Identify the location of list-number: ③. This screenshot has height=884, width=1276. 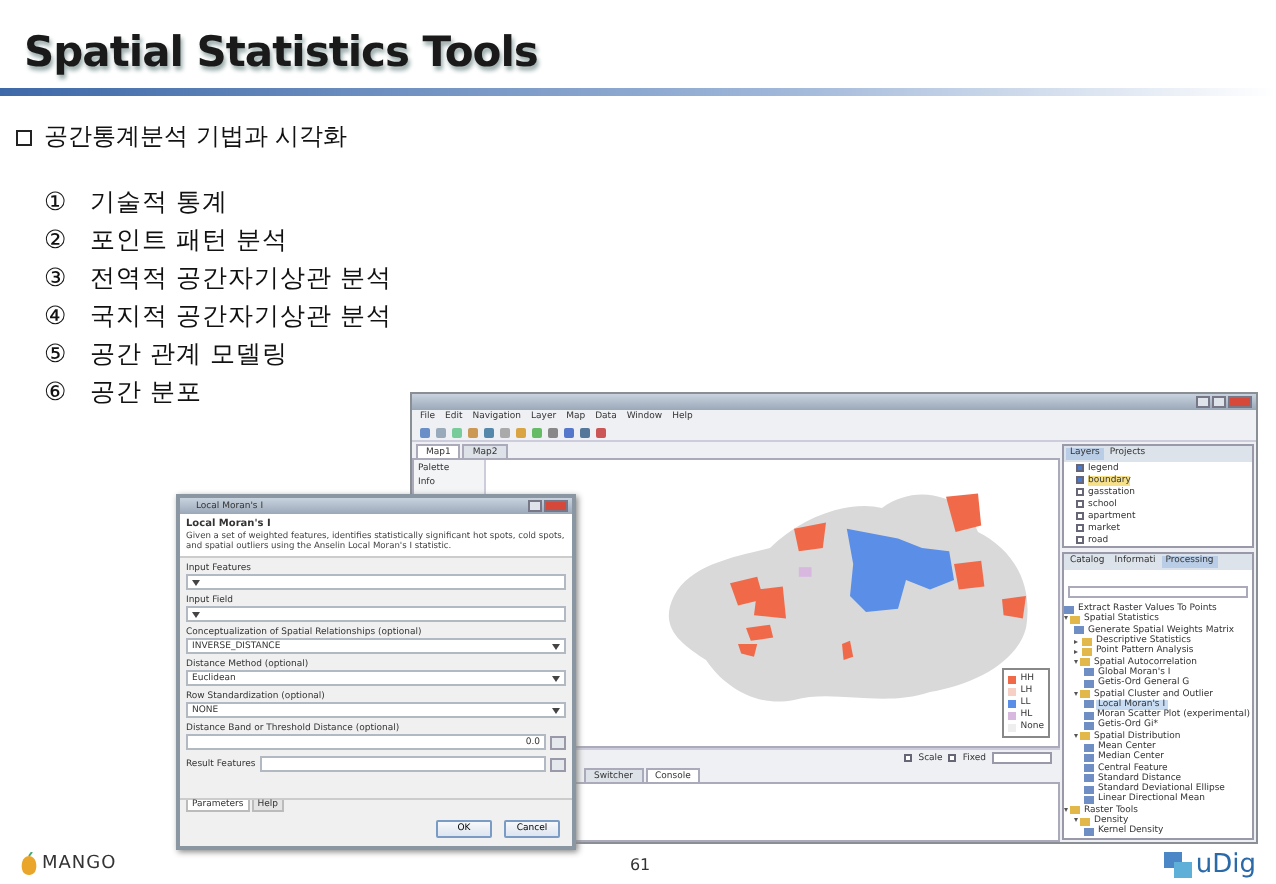
(55, 278).